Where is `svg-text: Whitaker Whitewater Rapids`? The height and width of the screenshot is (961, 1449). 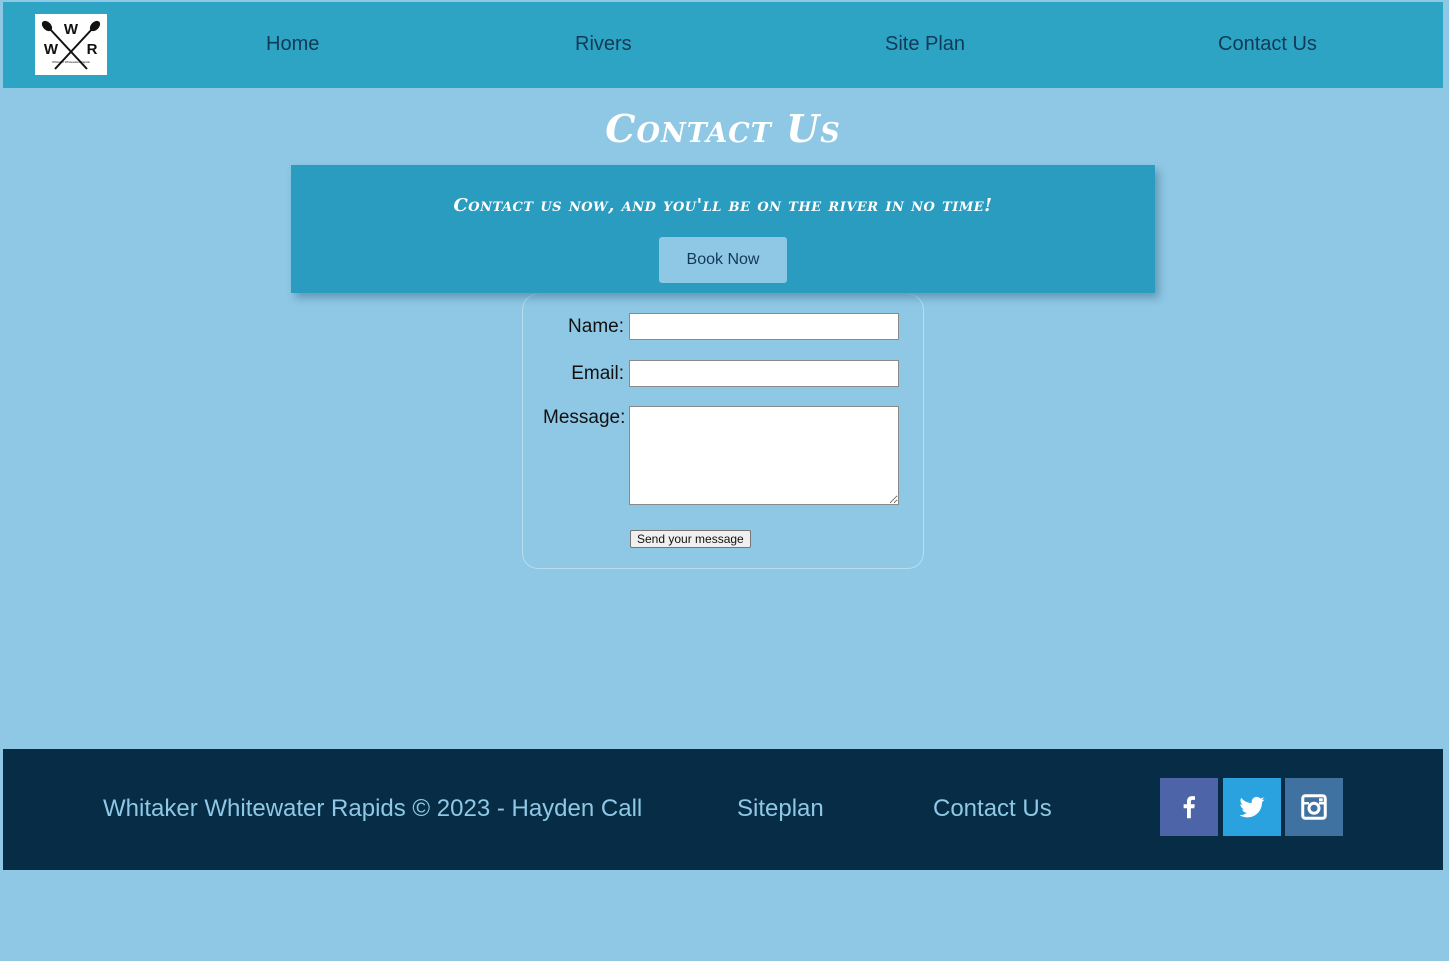 svg-text: Whitaker Whitewater Rapids is located at coordinates (71, 62).